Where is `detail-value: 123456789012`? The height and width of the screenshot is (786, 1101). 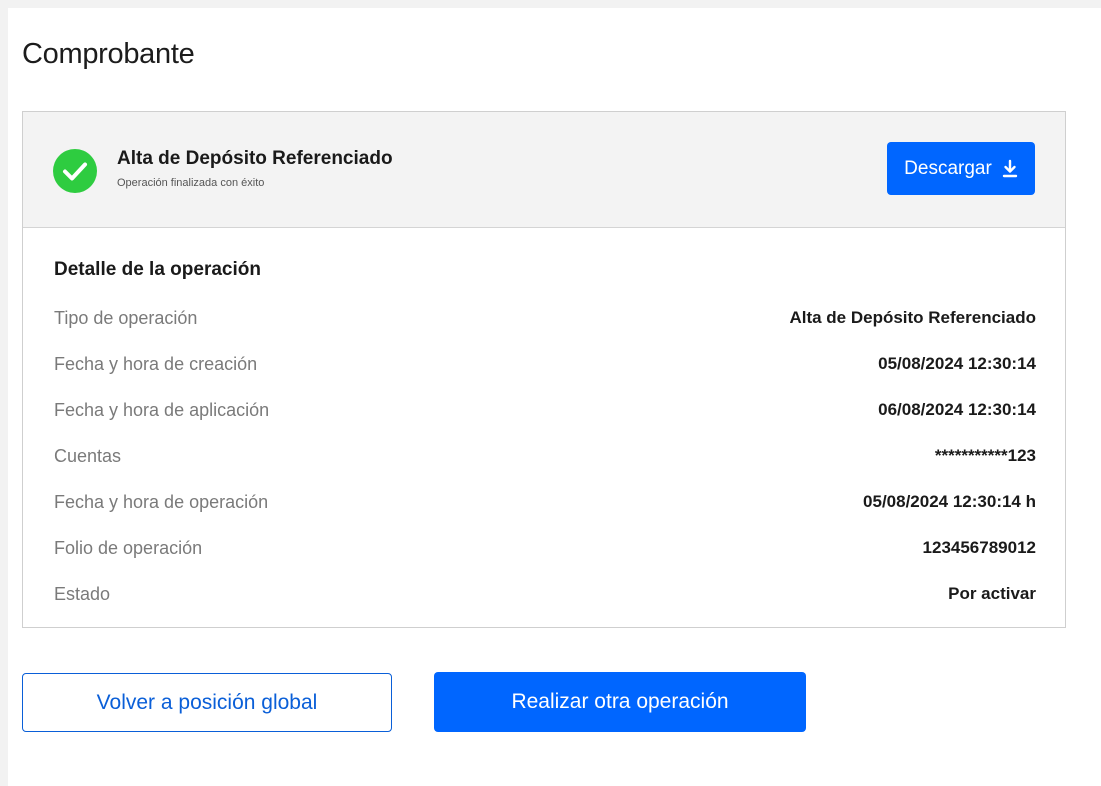 detail-value: 123456789012 is located at coordinates (979, 547).